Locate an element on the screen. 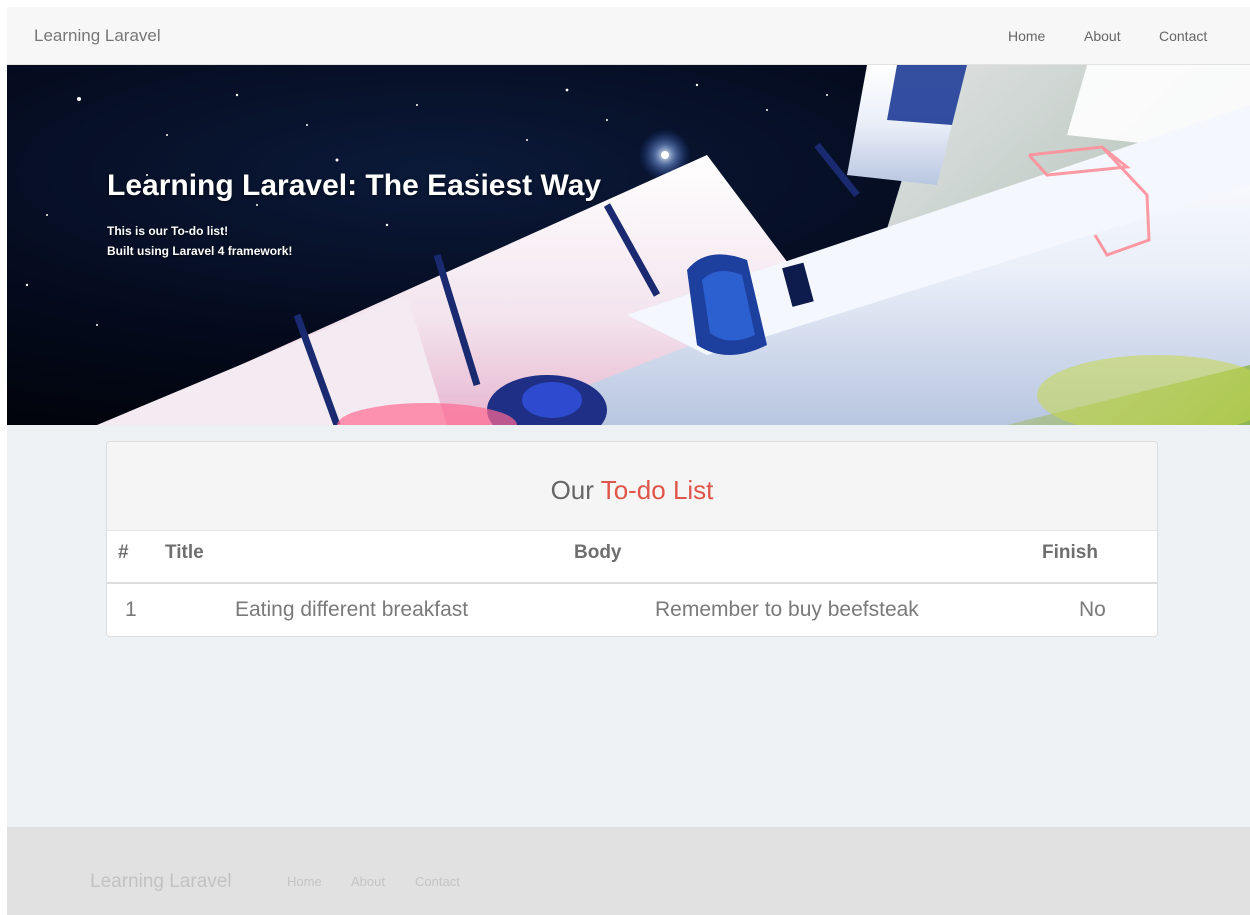  nav-link-contact: Contact is located at coordinates (1183, 36).